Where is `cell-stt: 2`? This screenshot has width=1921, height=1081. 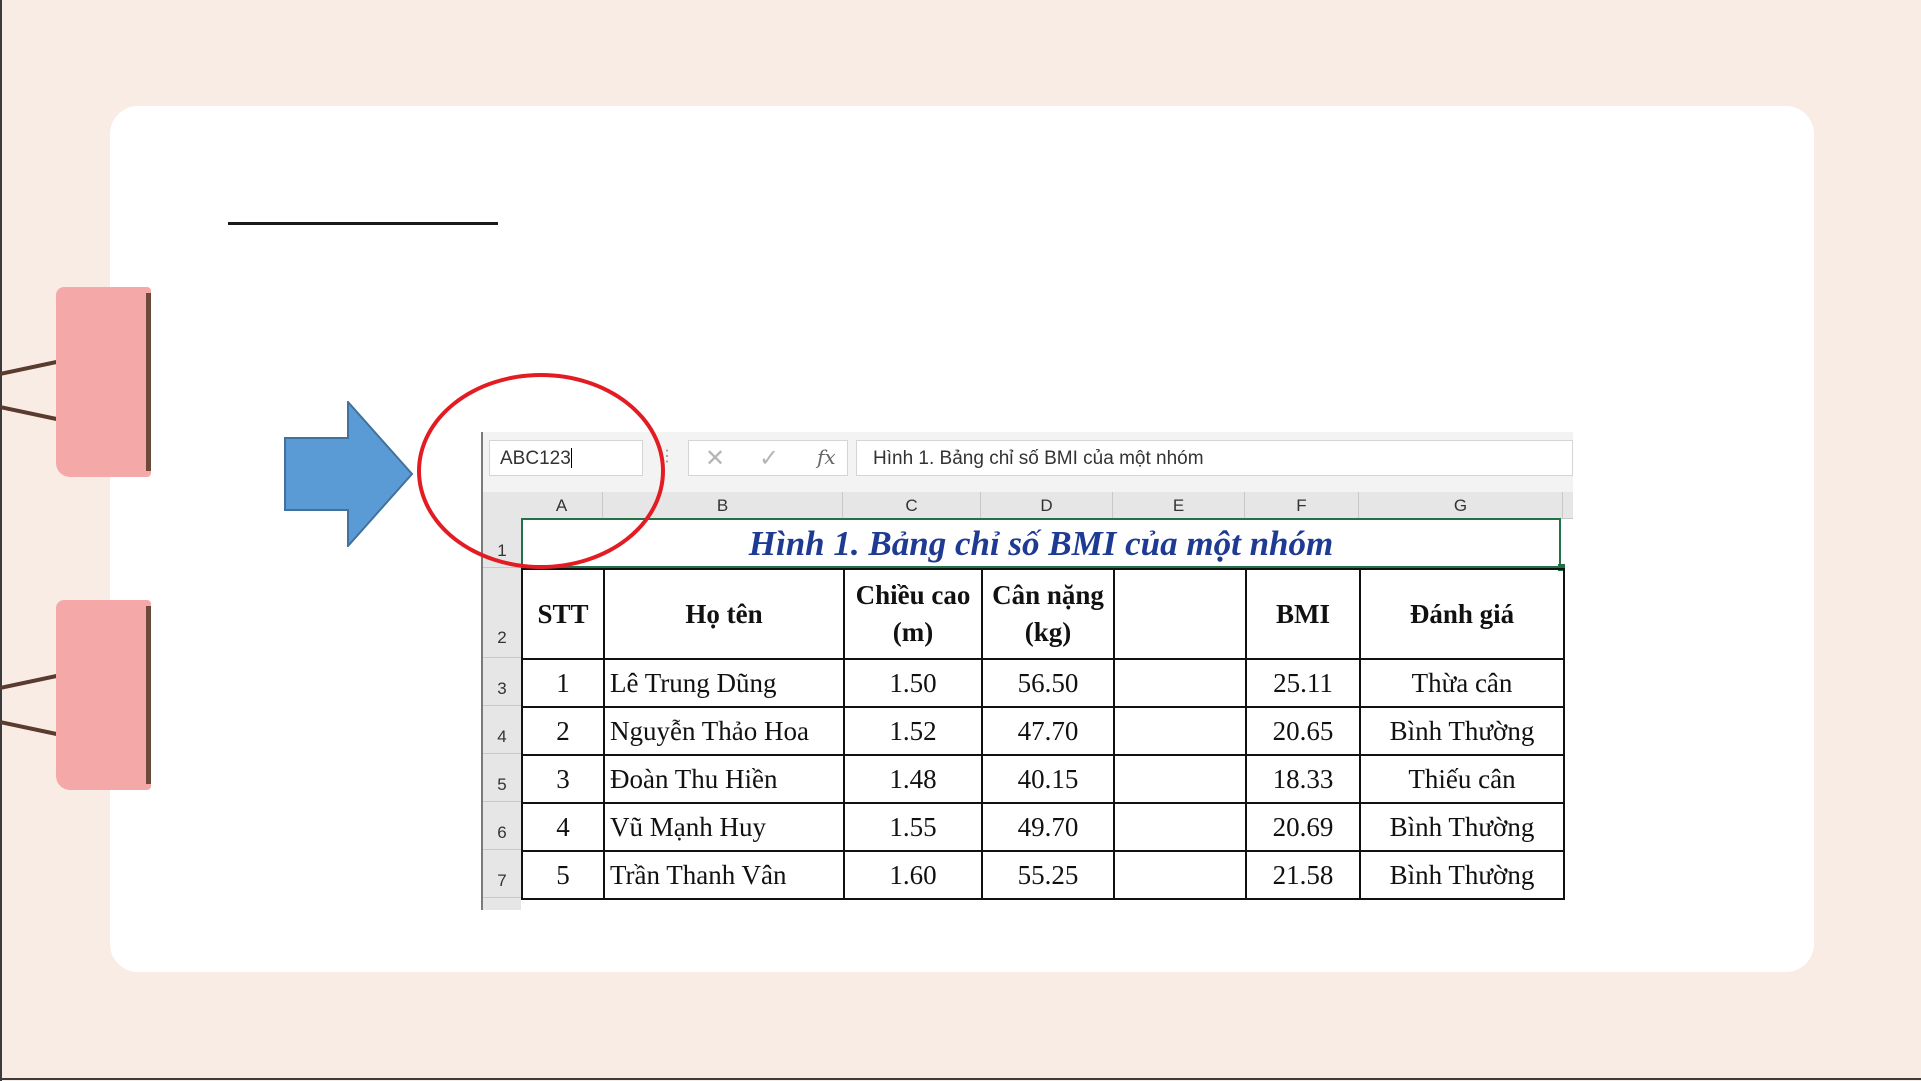 cell-stt: 2 is located at coordinates (563, 731).